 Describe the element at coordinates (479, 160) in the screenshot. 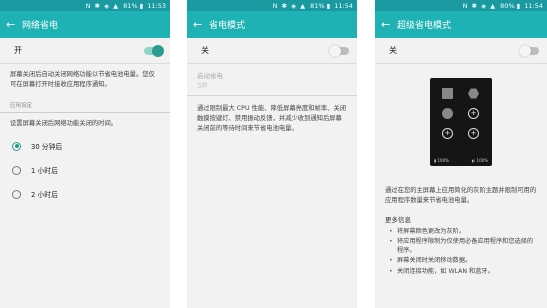

I see `preview-time-left: ◐ 100%` at that location.